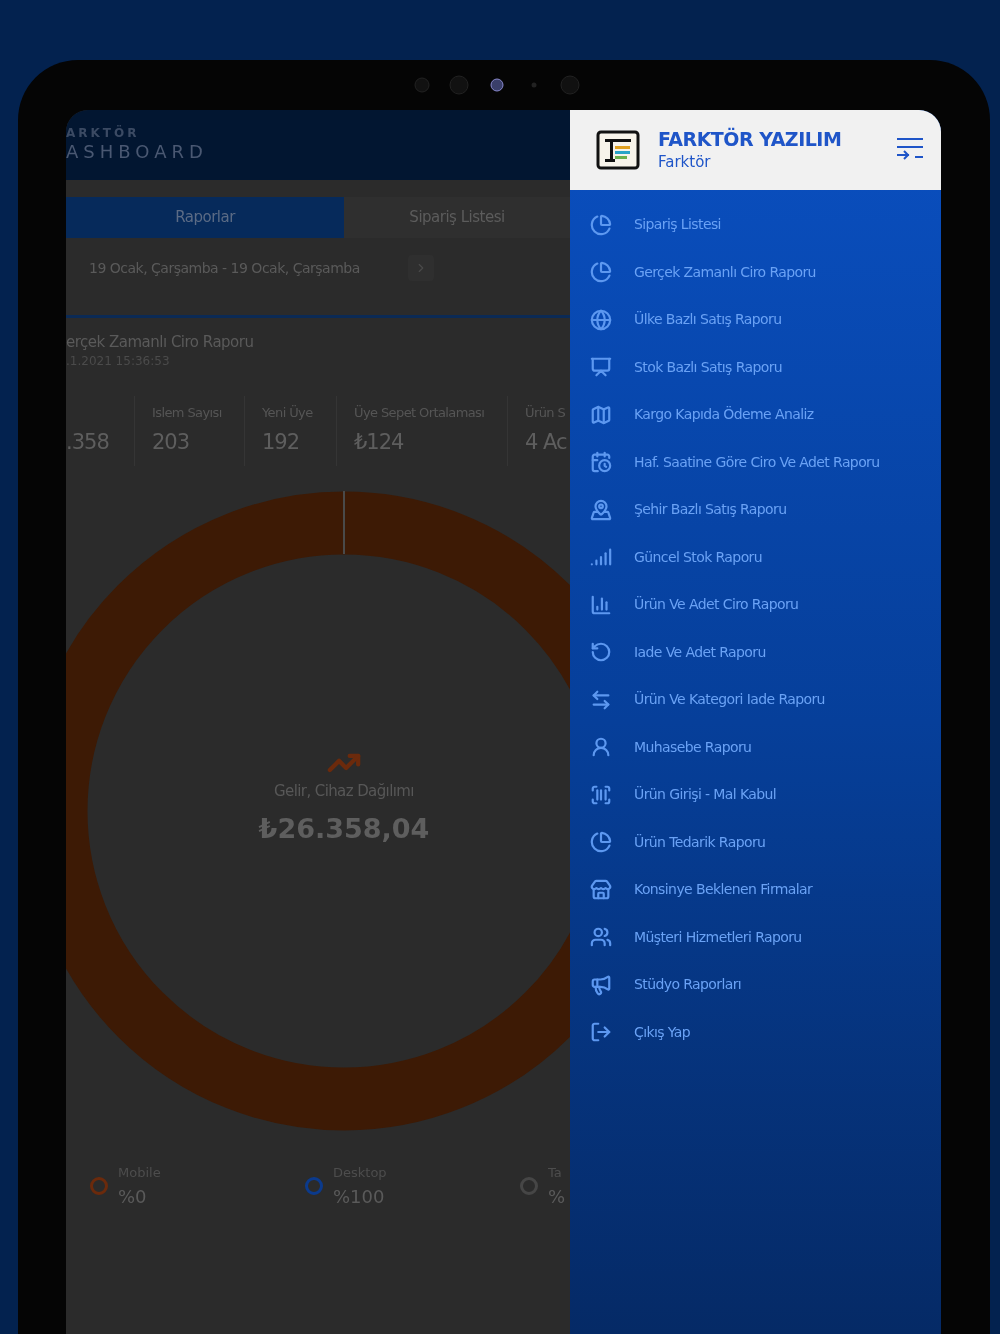  Describe the element at coordinates (601, 509) in the screenshot. I see `map-pin-icon` at that location.